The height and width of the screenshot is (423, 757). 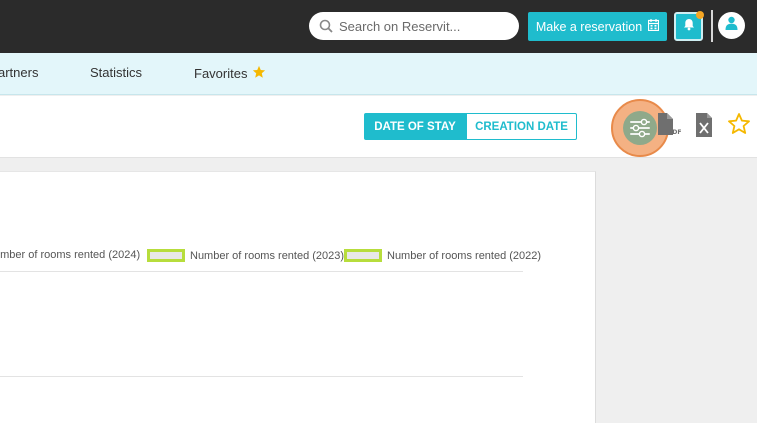 I want to click on main-nav: artners Statistics Favorites, so click(x=378, y=74).